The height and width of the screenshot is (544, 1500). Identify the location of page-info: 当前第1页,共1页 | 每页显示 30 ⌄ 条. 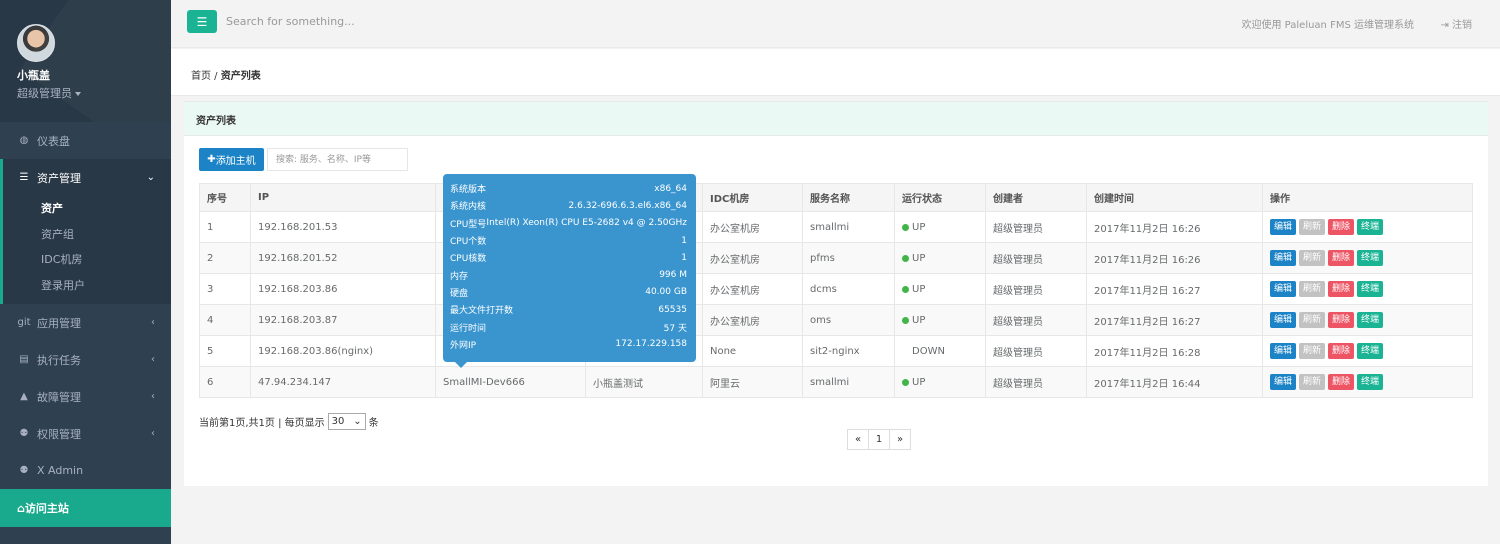
(289, 421).